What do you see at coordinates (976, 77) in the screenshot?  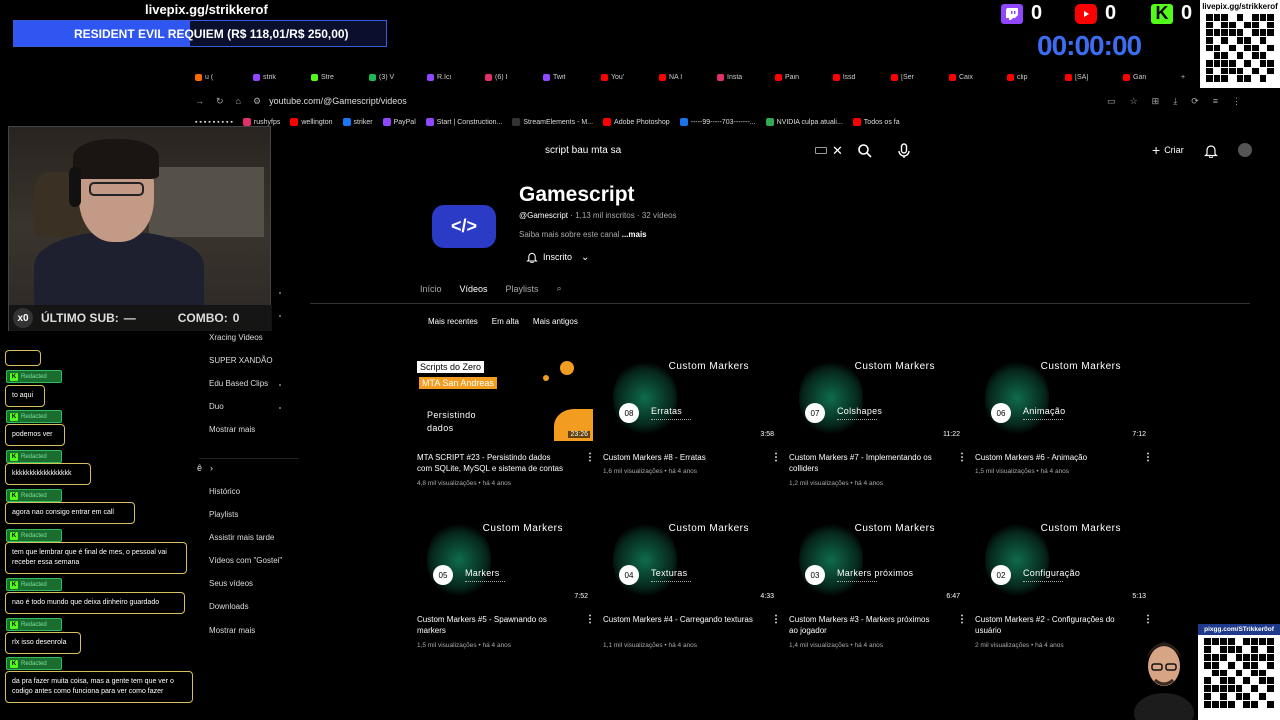 I see `browser-tab: Caix` at bounding box center [976, 77].